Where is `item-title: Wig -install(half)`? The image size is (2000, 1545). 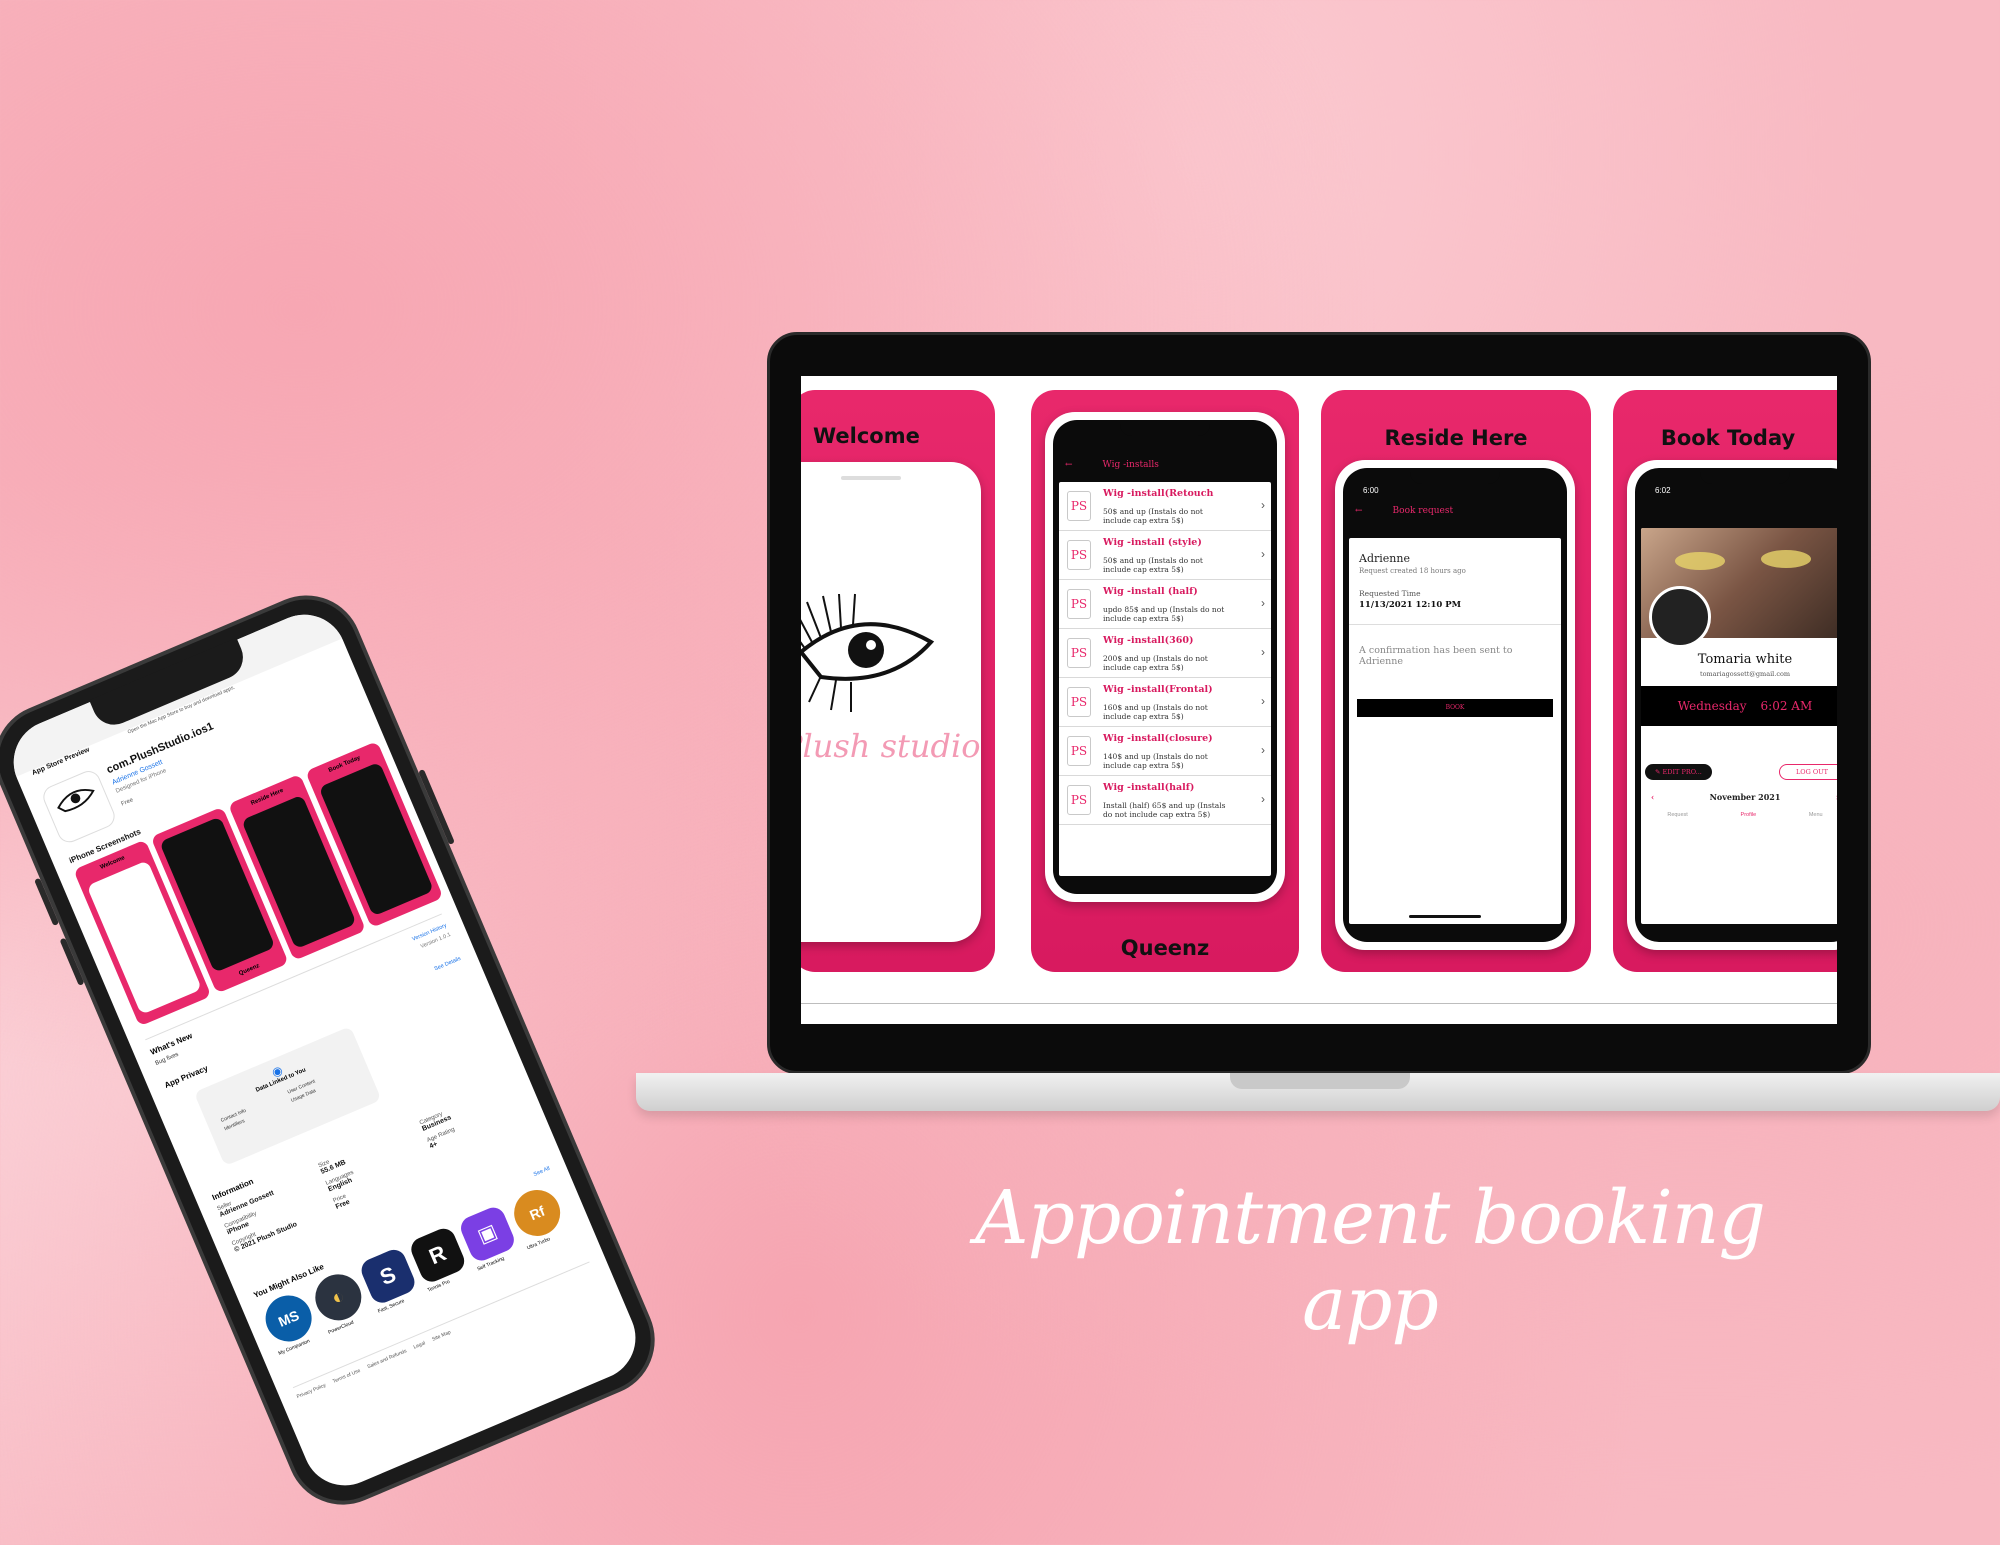 item-title: Wig -install(half) is located at coordinates (1149, 787).